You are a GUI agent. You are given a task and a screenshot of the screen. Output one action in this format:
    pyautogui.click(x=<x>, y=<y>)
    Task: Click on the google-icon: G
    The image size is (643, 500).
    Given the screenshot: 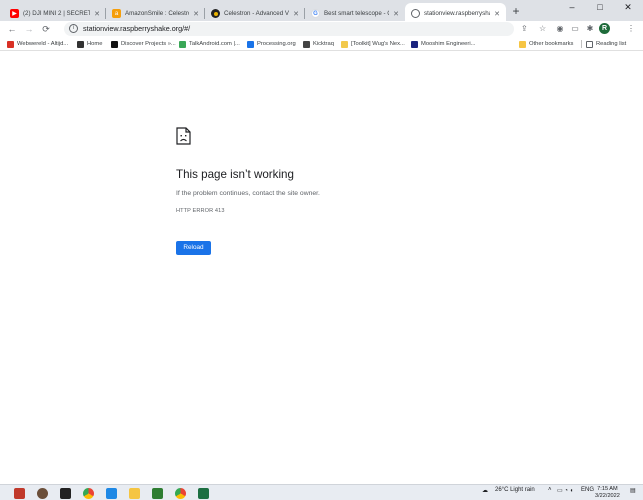 What is the action you would take?
    pyautogui.click(x=315, y=13)
    